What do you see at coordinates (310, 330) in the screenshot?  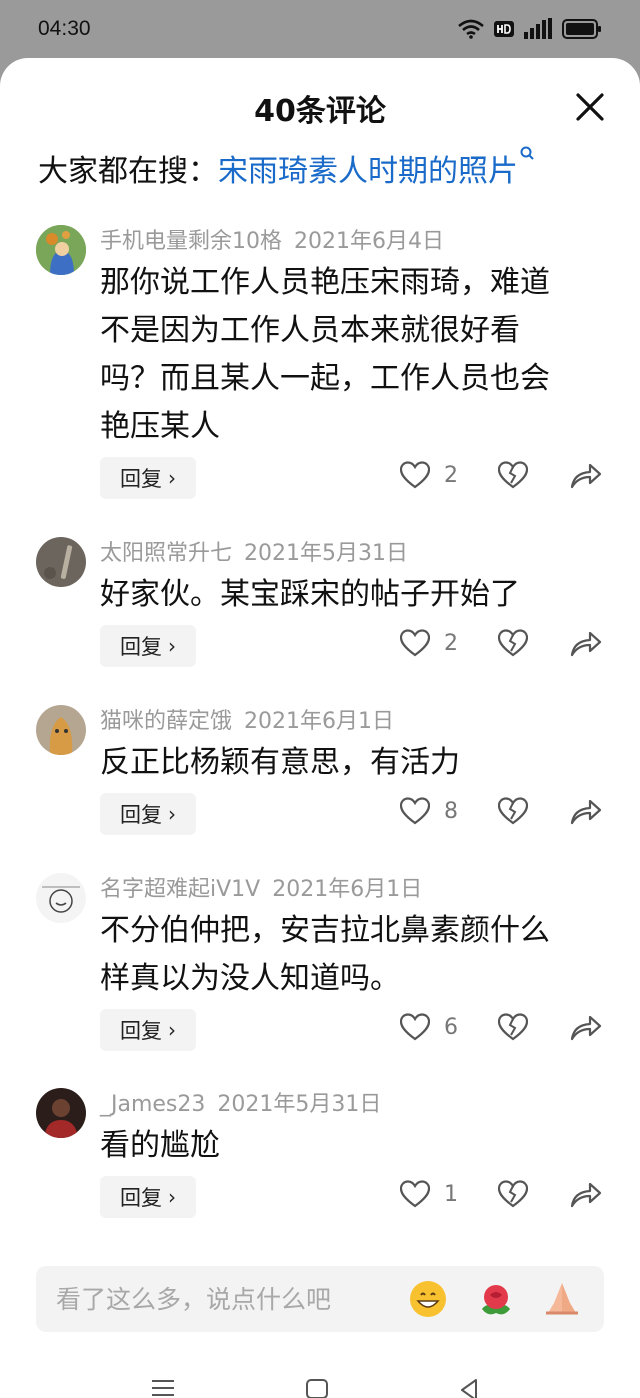 I see `comment-line: 不是因为工作人员本来就很好看` at bounding box center [310, 330].